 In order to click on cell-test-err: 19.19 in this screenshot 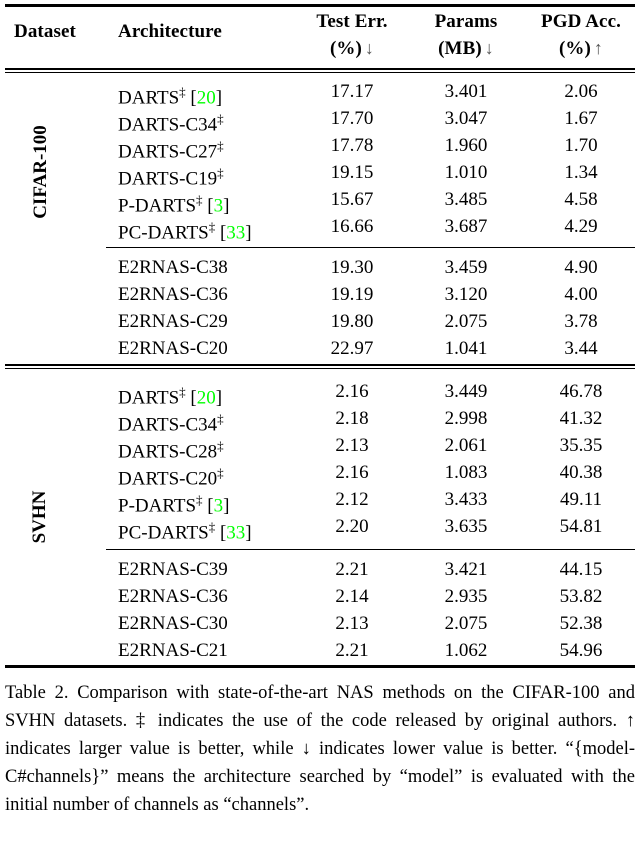, I will do `click(352, 294)`.